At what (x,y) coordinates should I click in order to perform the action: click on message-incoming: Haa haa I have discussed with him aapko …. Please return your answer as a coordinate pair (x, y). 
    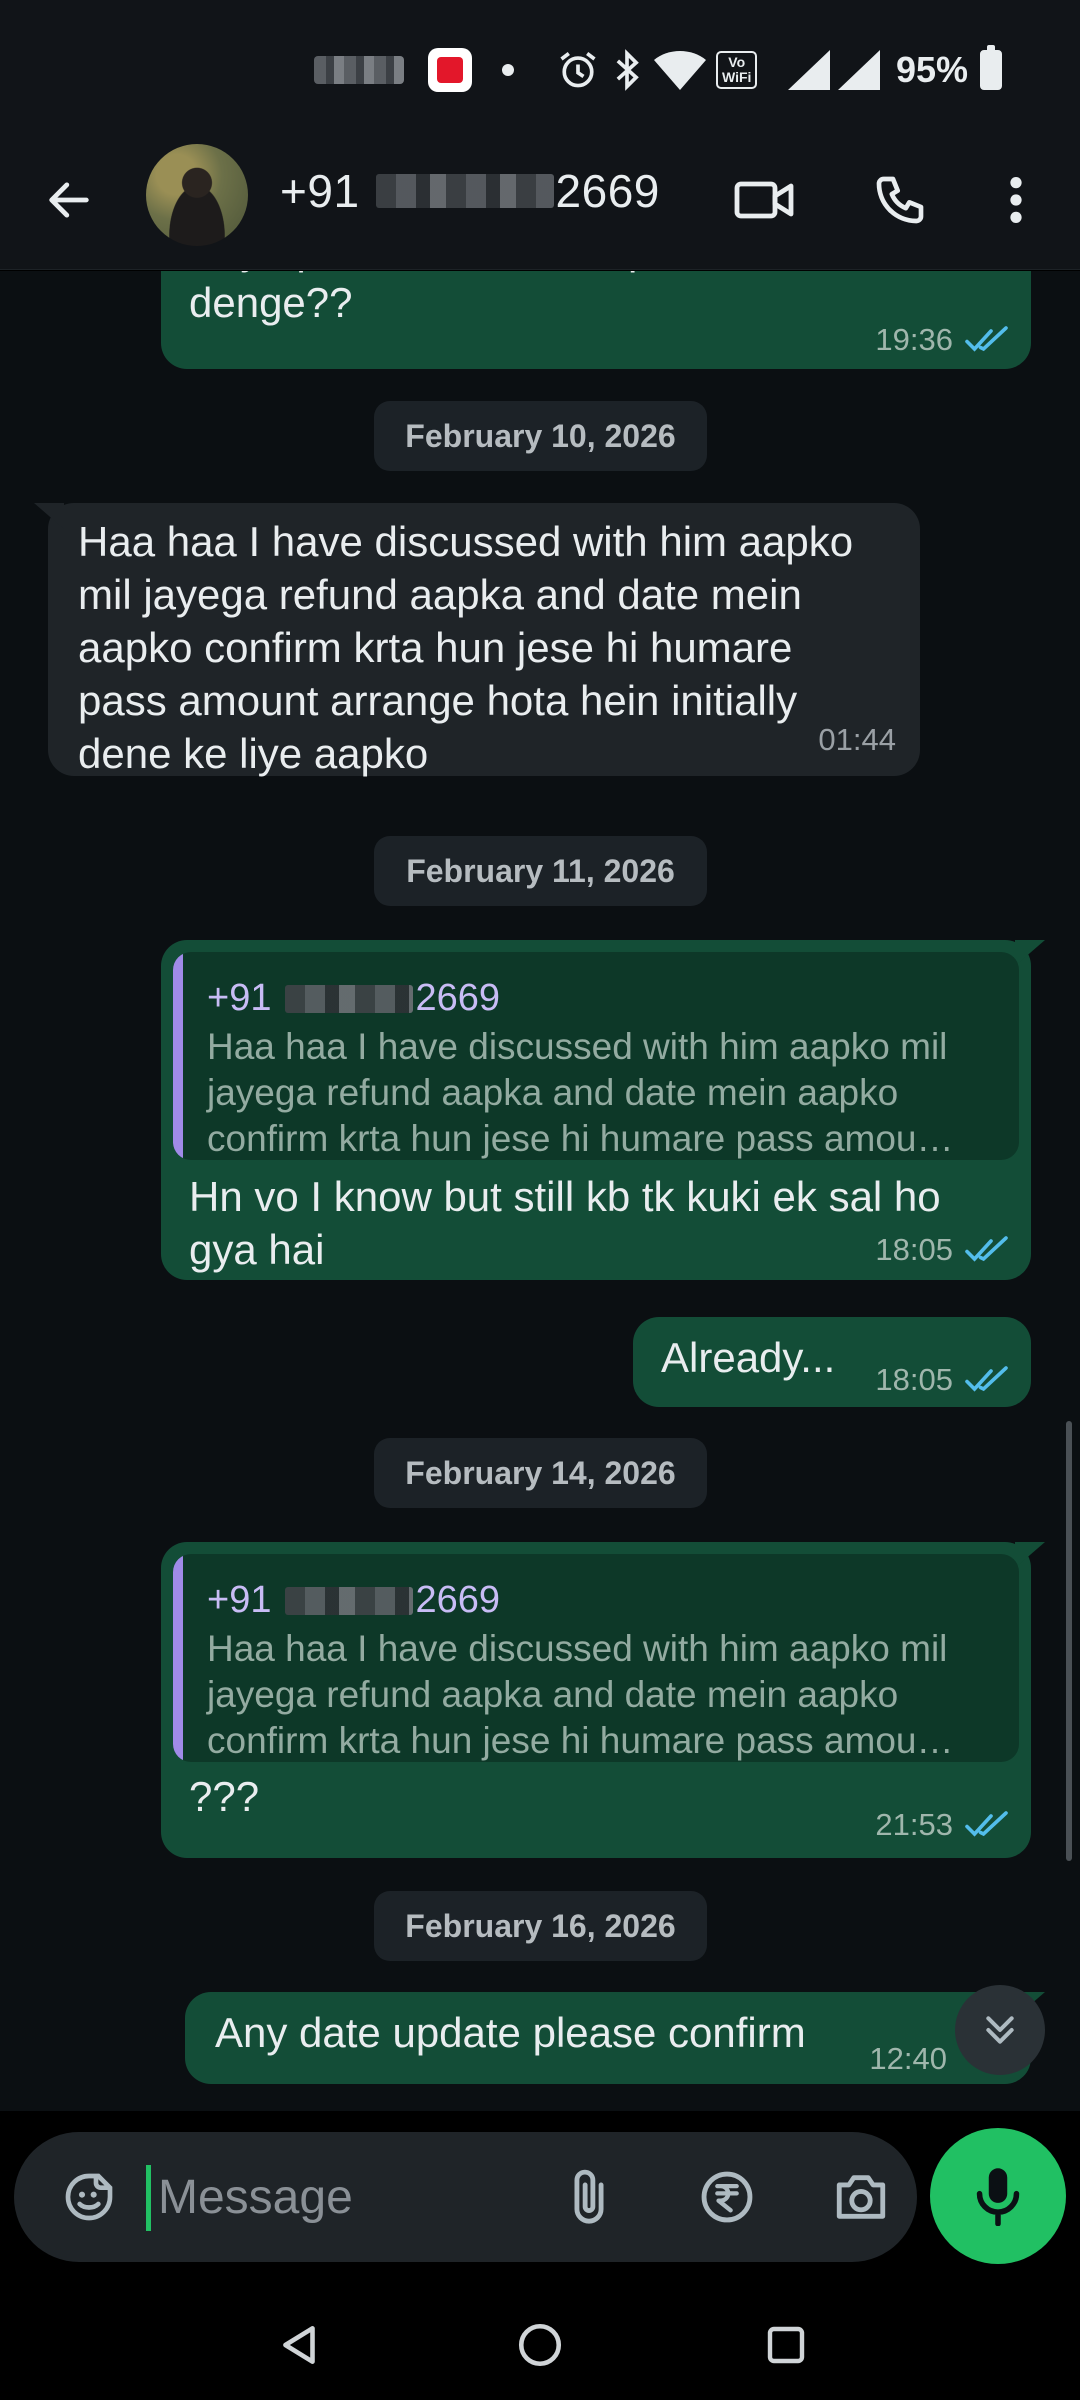
    Looking at the image, I should click on (477, 640).